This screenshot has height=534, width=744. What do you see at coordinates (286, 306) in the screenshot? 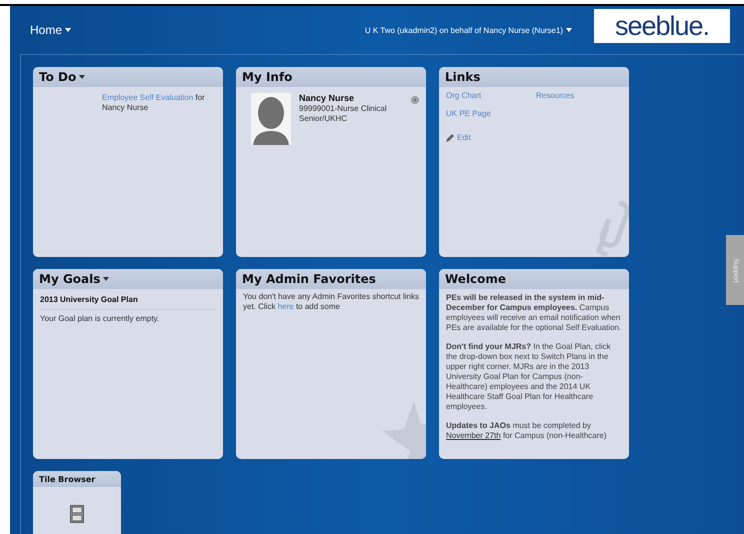
I see `add-link: here` at bounding box center [286, 306].